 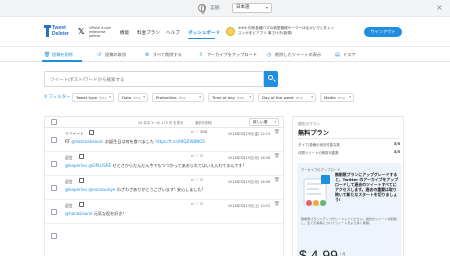 What do you see at coordinates (154, 79) in the screenshot?
I see `search-input` at bounding box center [154, 79].